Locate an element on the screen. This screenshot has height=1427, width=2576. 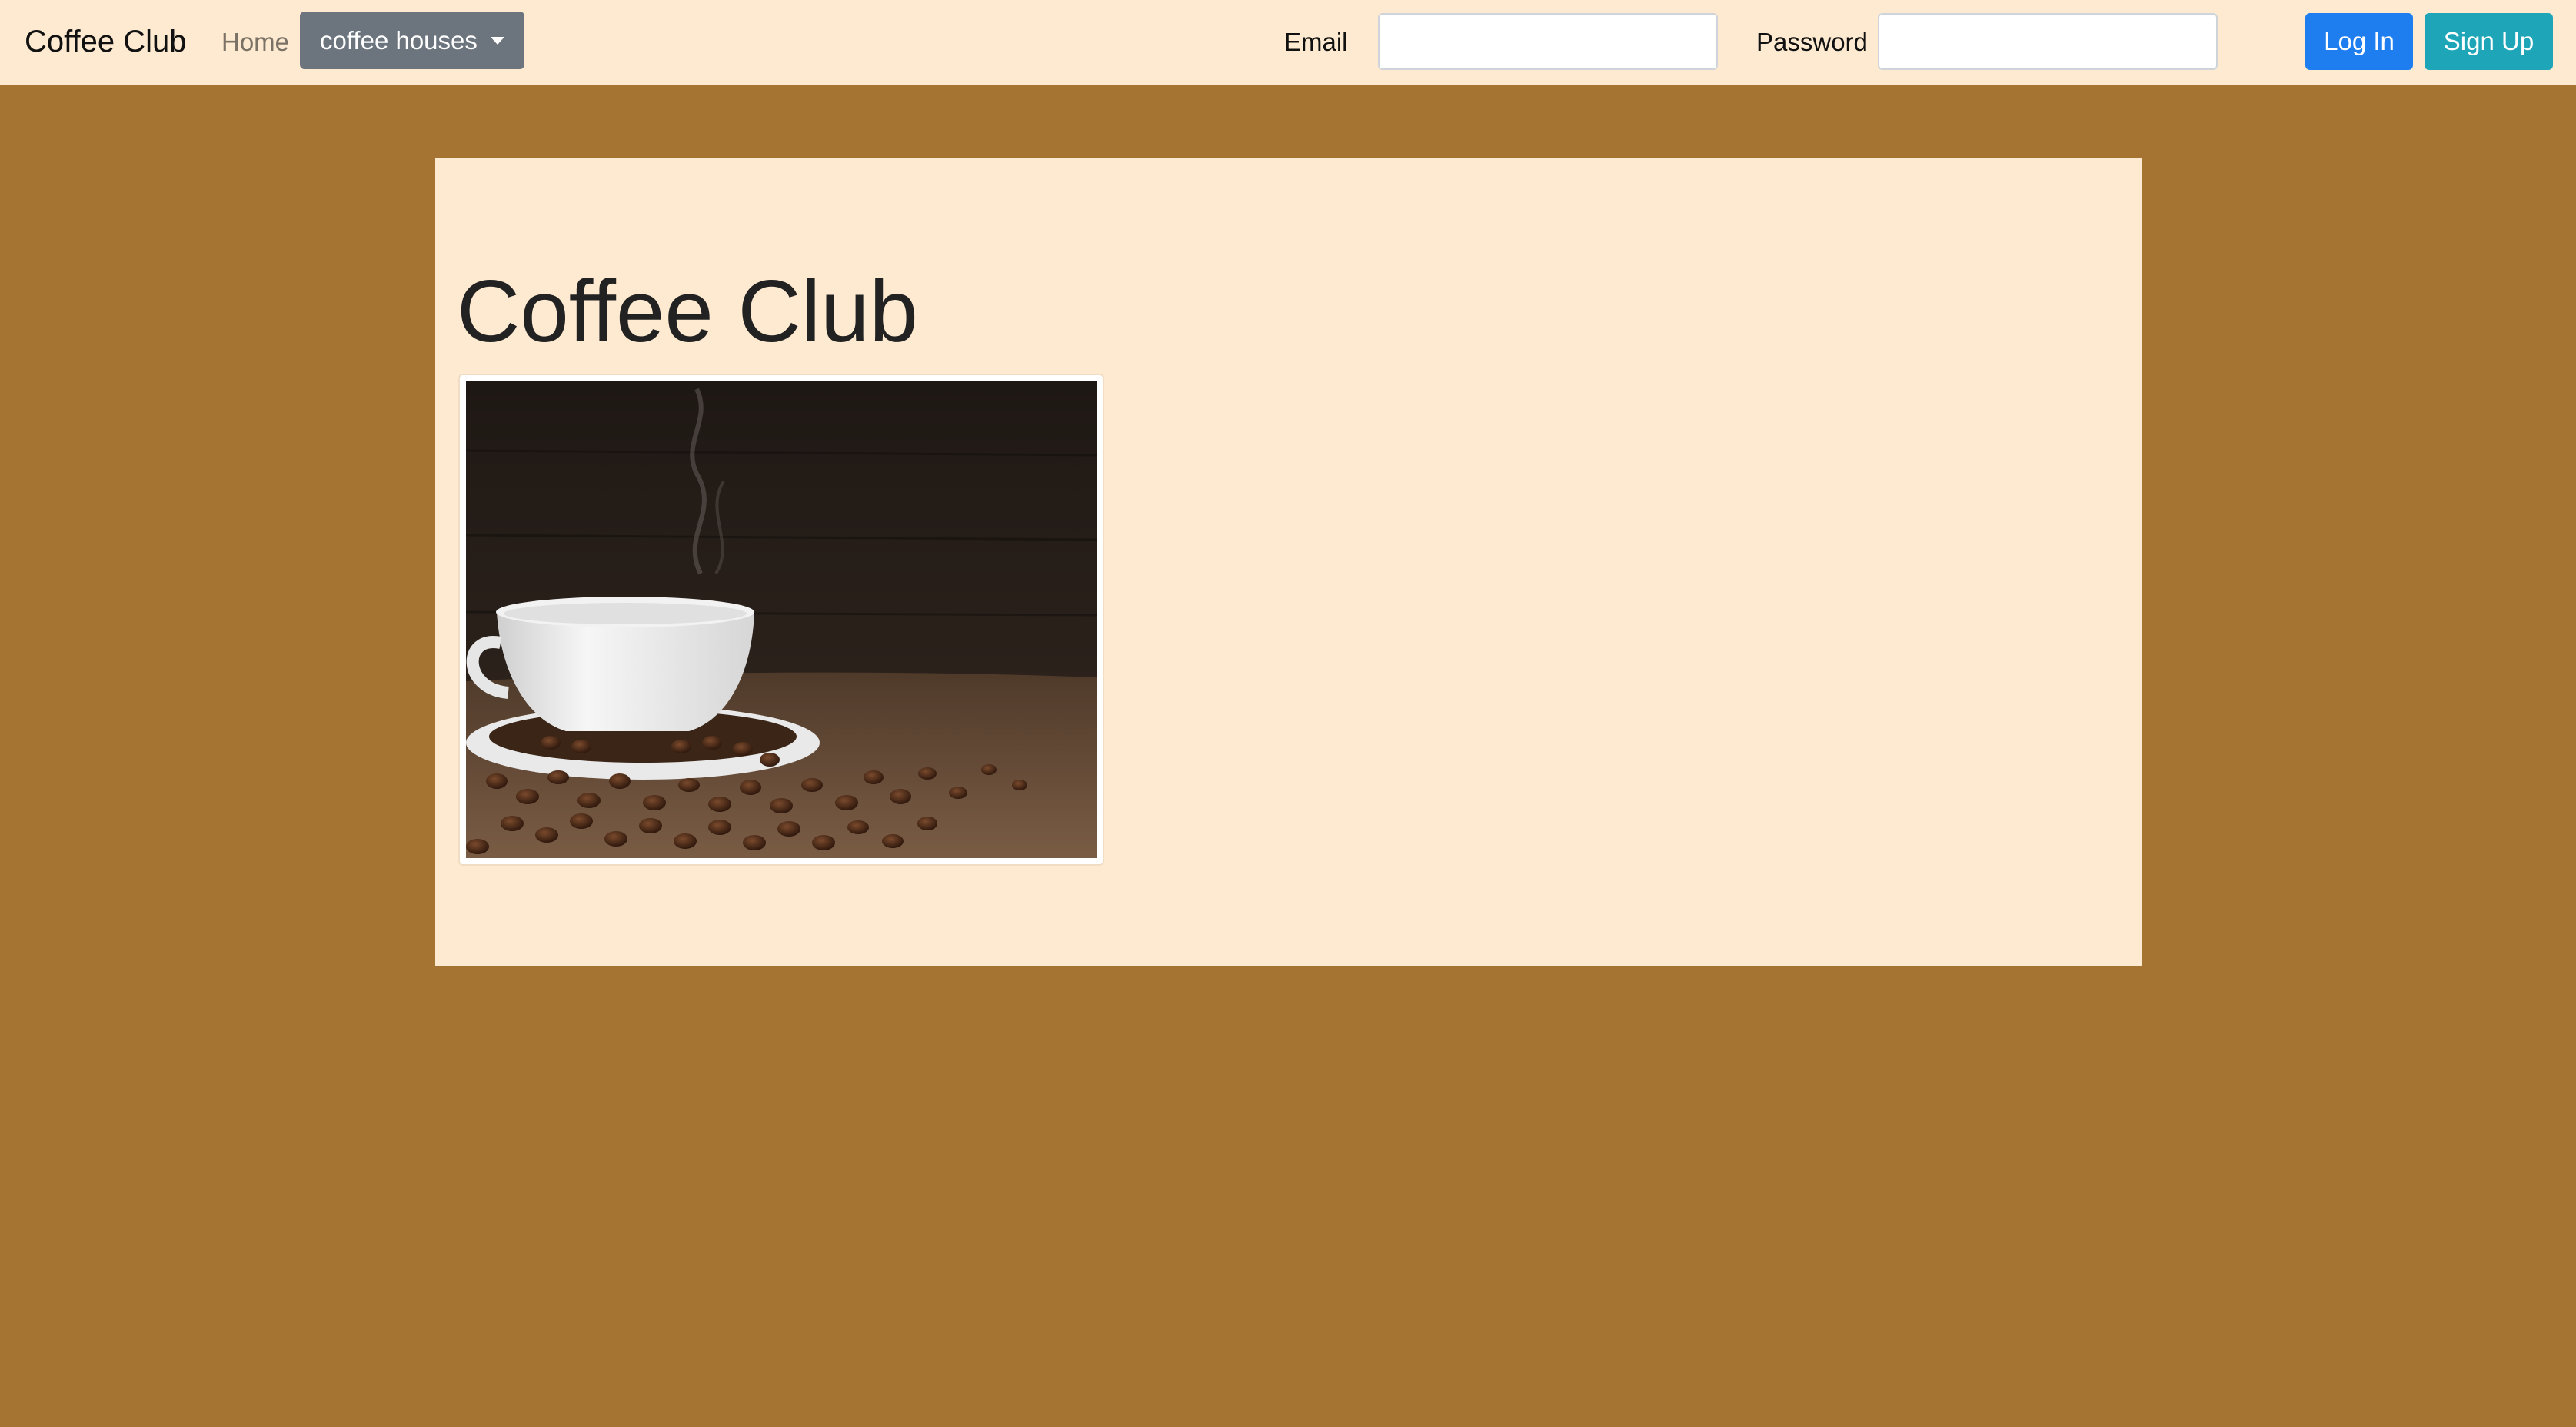
login-button: Log In is located at coordinates (2359, 41).